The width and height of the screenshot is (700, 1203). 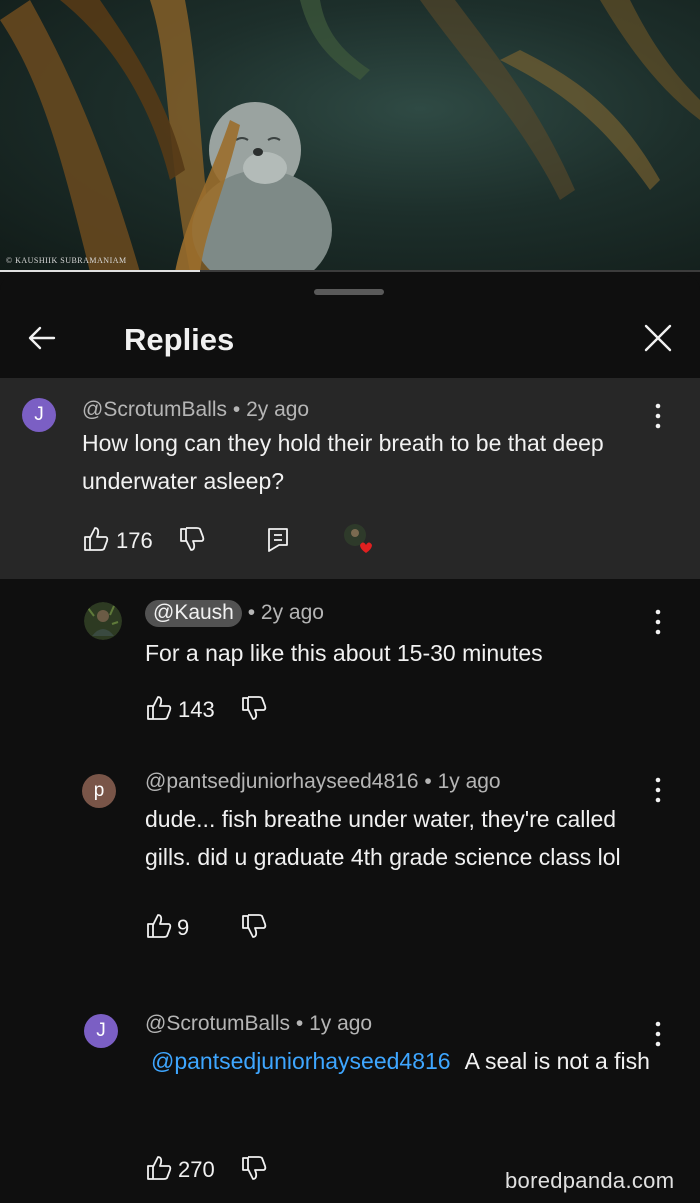 I want to click on drag-handle, so click(x=349, y=292).